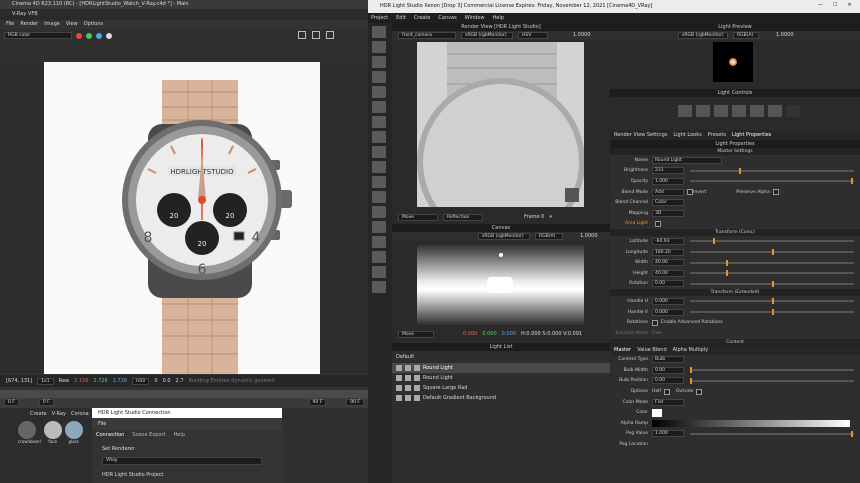 The height and width of the screenshot is (483, 860). Describe the element at coordinates (757, 111) in the screenshot. I see `control-target-icon` at that location.